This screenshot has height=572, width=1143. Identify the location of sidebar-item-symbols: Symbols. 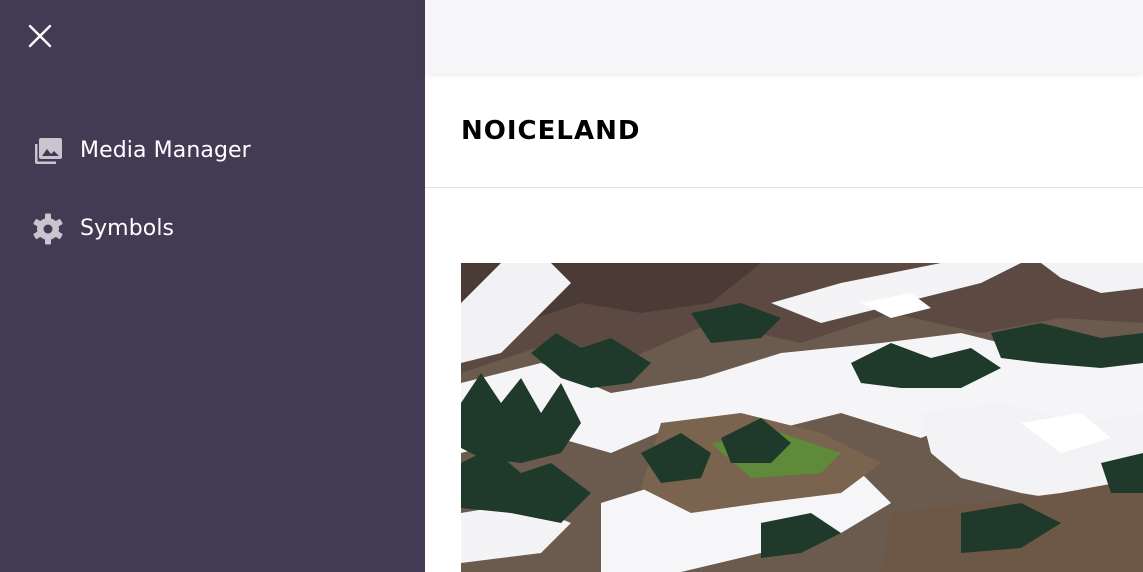
(102, 228).